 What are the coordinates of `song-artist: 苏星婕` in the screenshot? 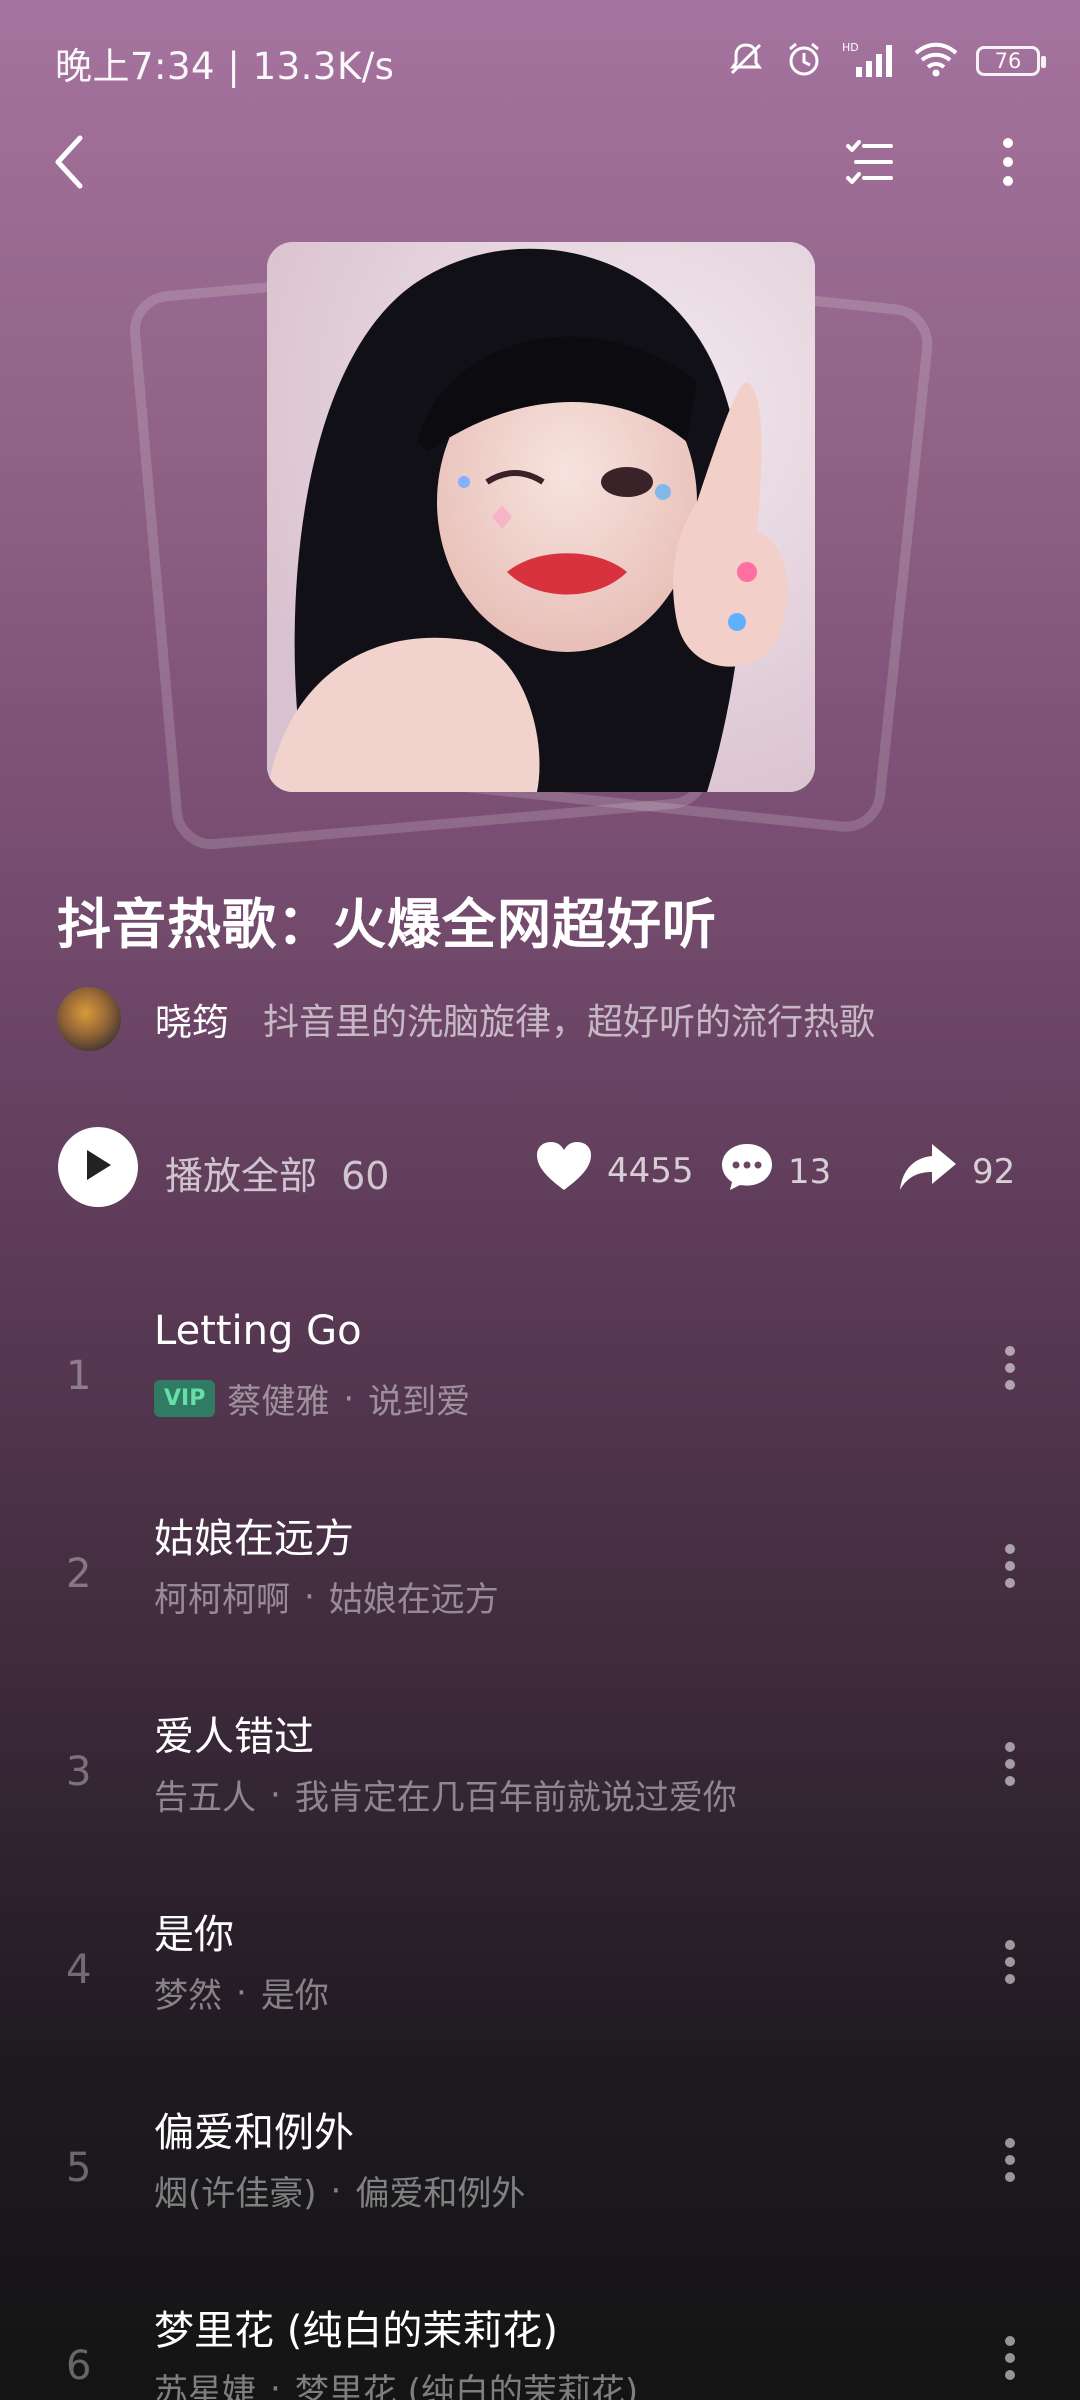 It's located at (205, 2386).